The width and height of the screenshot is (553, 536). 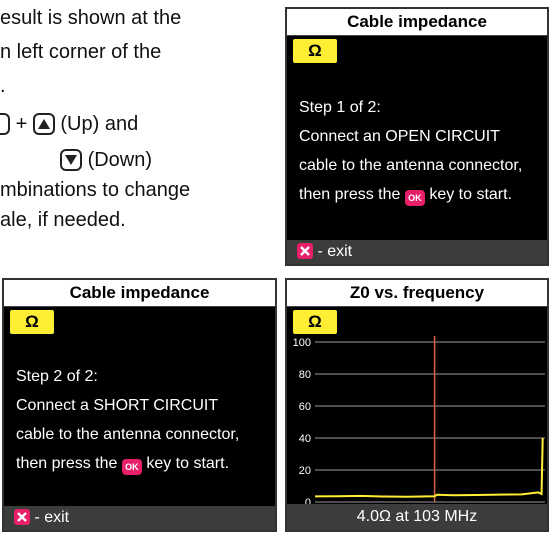 I want to click on y-tick-label: 20, so click(x=305, y=471).